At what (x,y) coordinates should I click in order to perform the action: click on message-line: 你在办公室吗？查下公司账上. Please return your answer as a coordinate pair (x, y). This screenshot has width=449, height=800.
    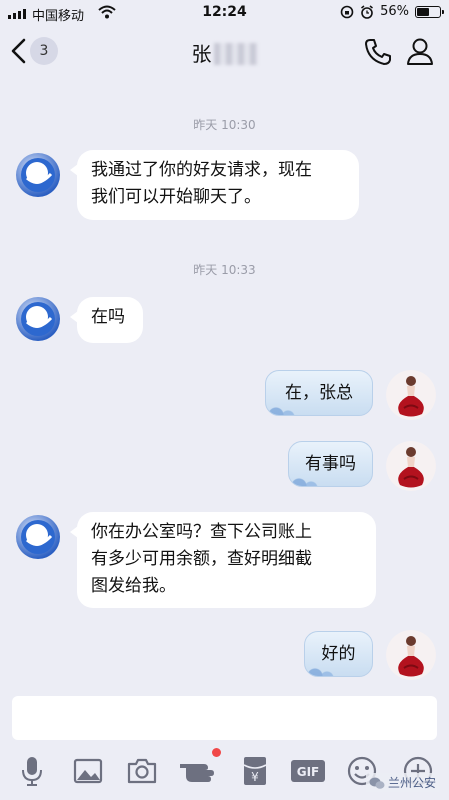
    Looking at the image, I should click on (201, 532).